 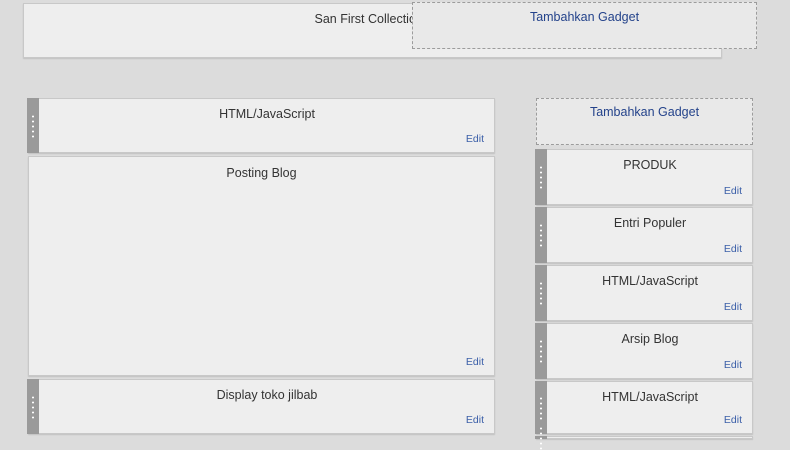 What do you see at coordinates (650, 339) in the screenshot?
I see `gadget-title: Arsip Blog` at bounding box center [650, 339].